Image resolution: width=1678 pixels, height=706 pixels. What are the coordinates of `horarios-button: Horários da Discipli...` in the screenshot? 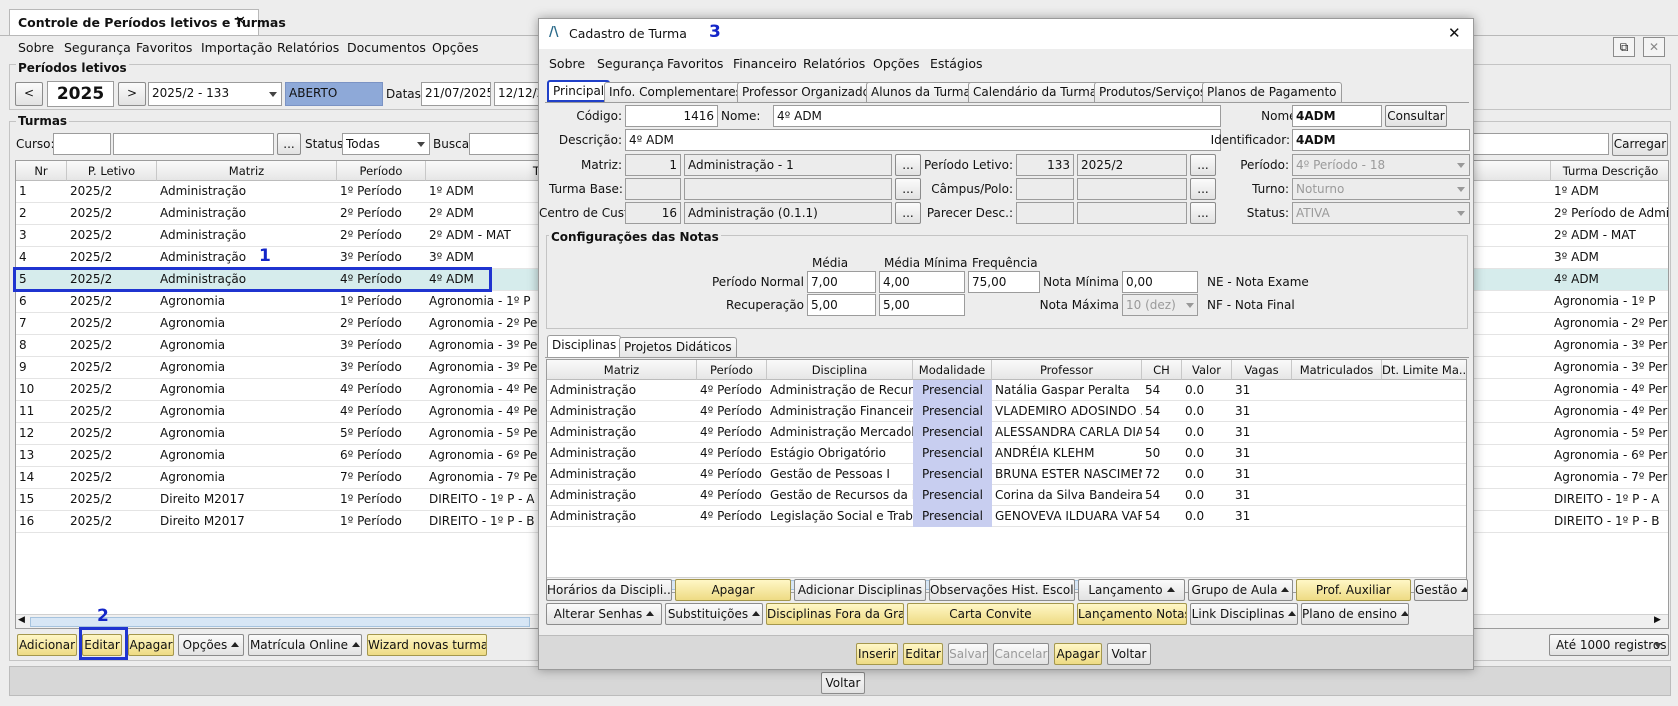 It's located at (609, 590).